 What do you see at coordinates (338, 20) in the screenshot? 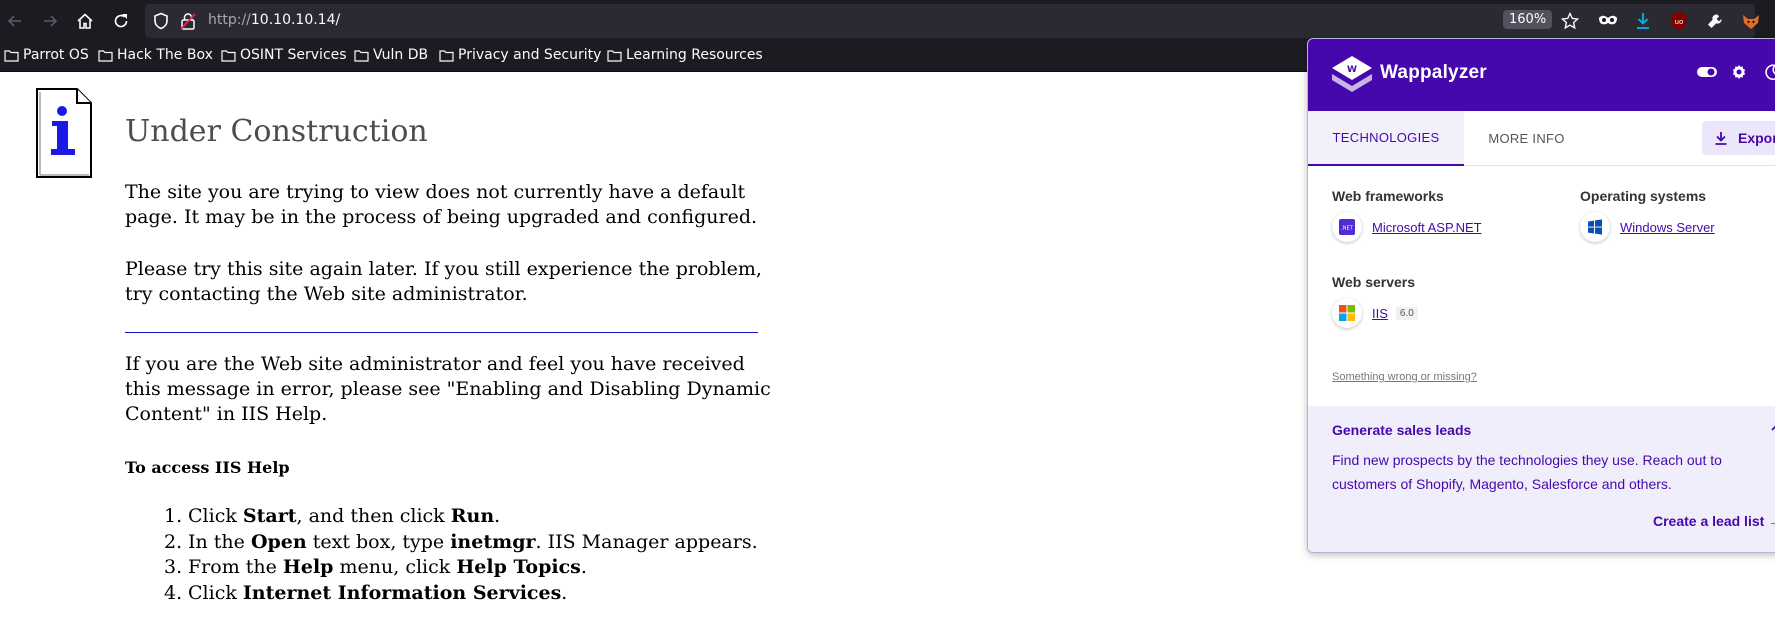
I see `url-path: /` at bounding box center [338, 20].